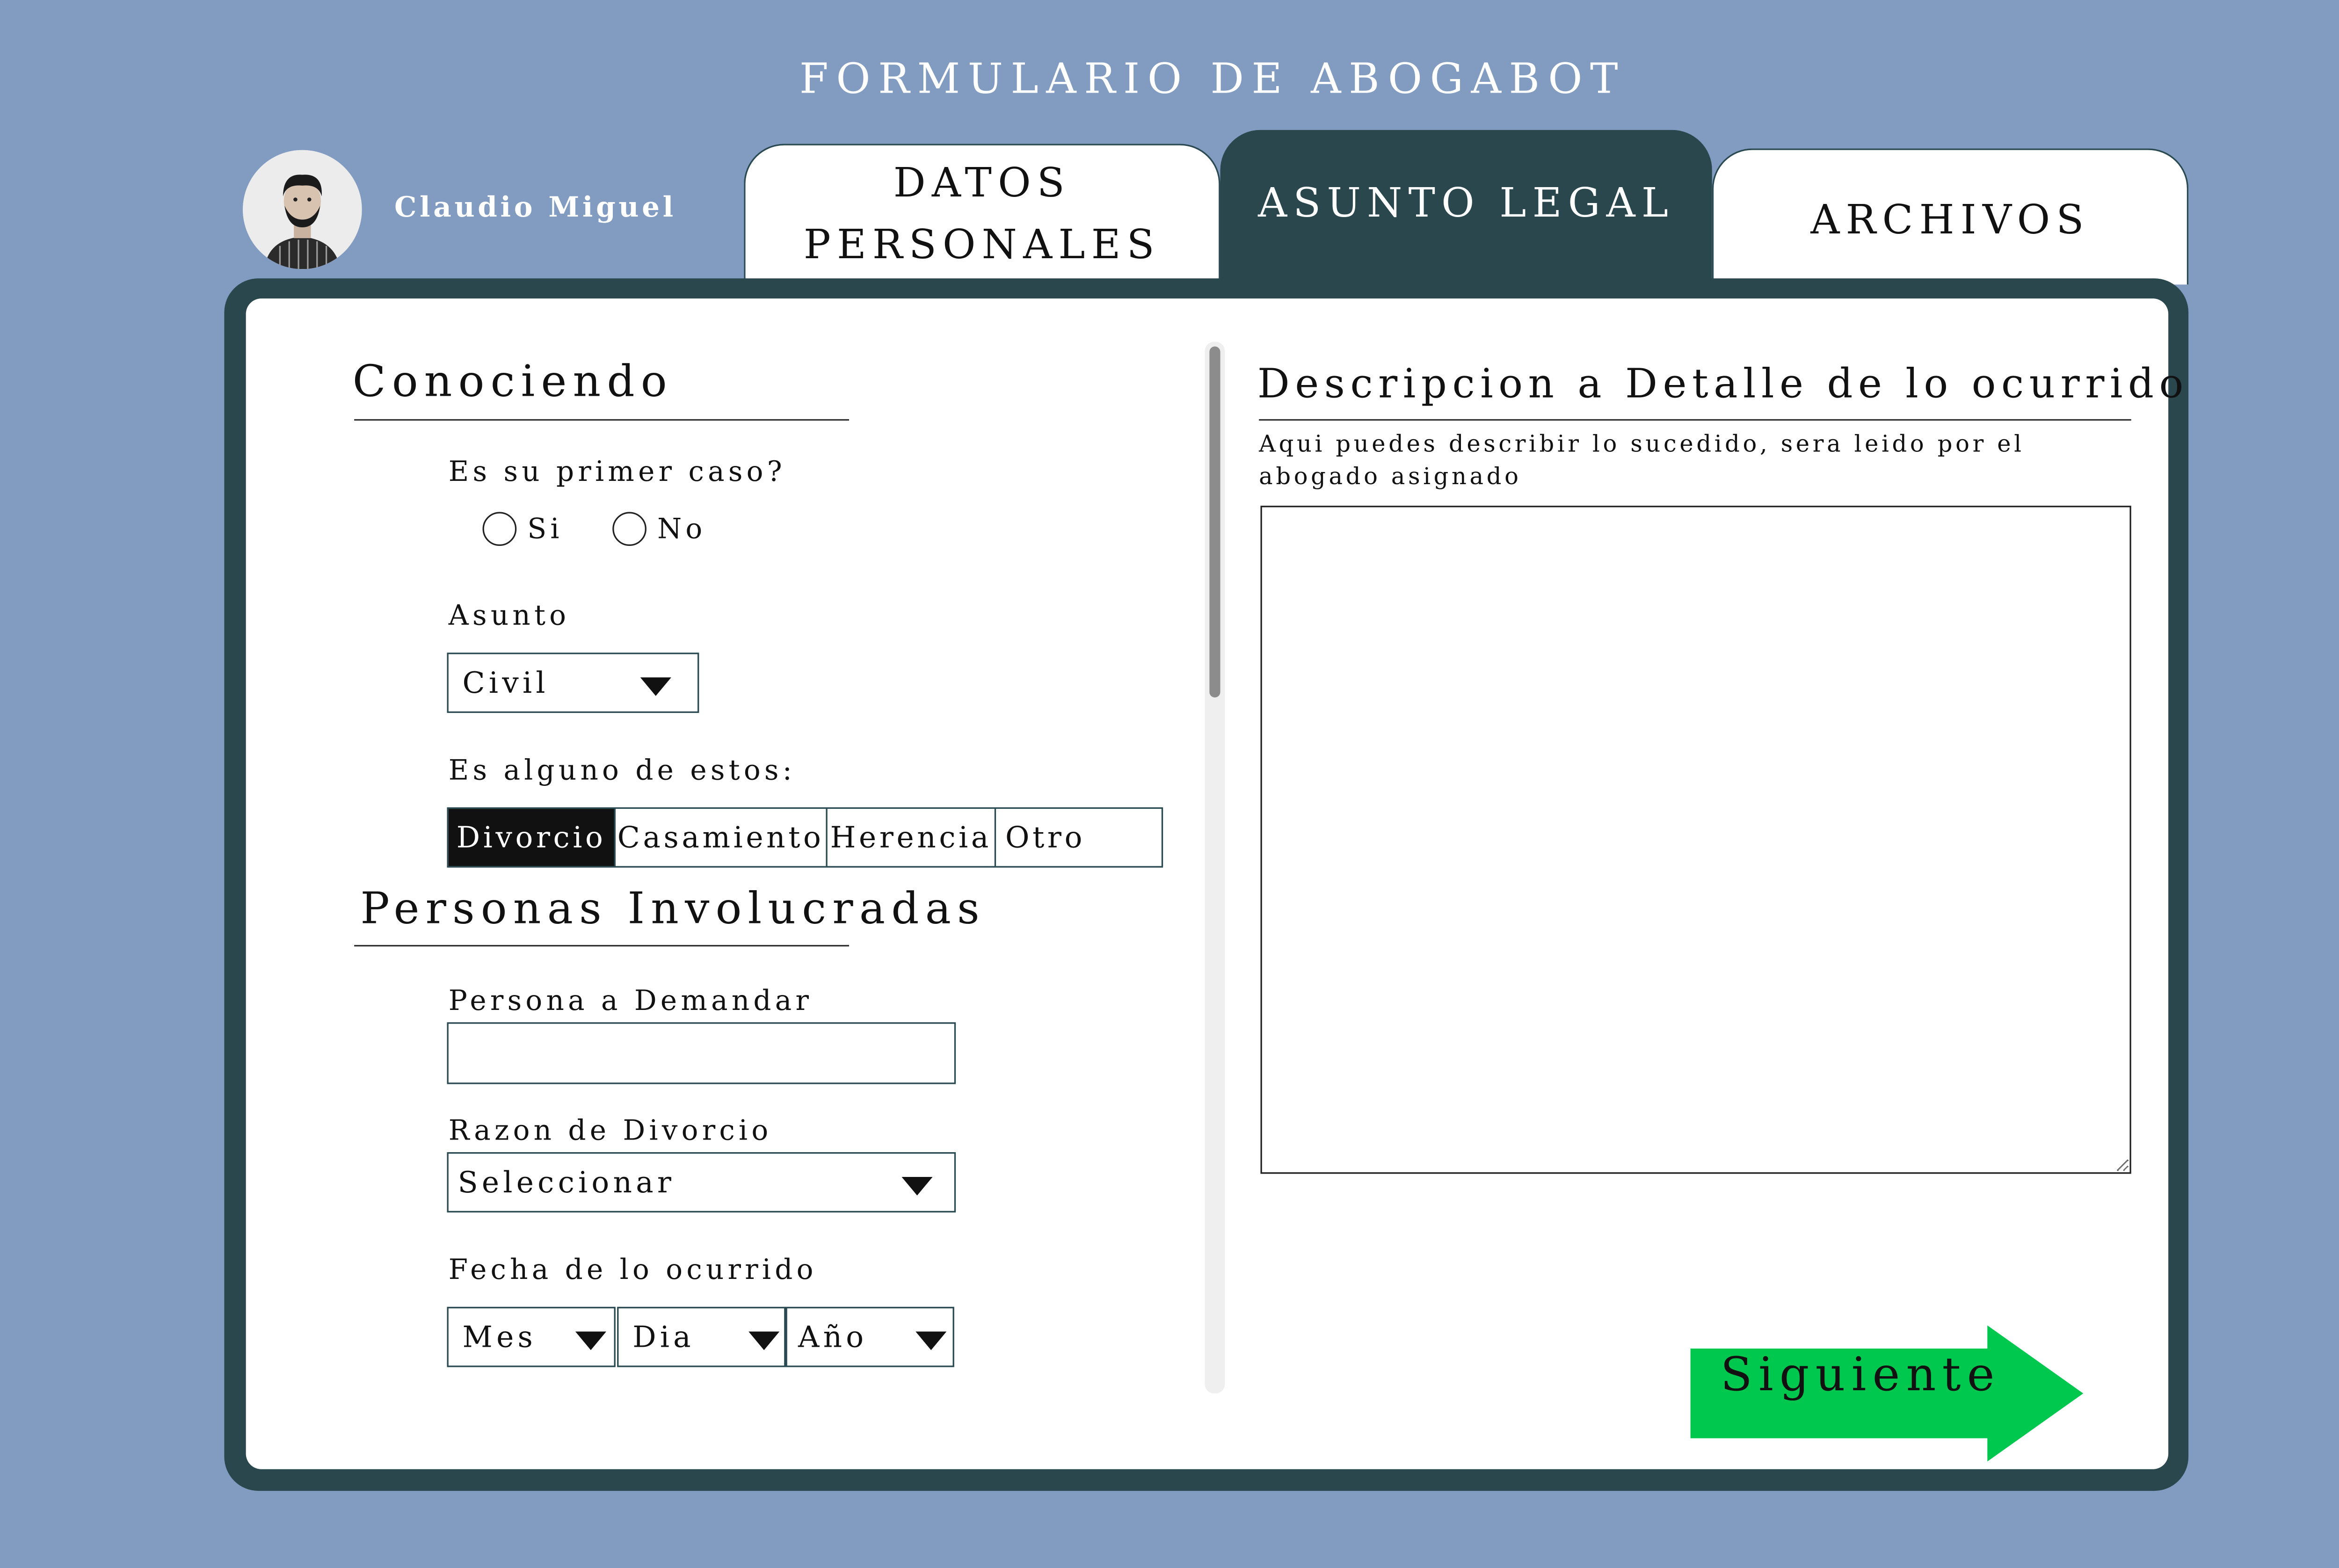 The image size is (2339, 1568). I want to click on tab-archivos-label: ARCHIVOS, so click(1950, 221).